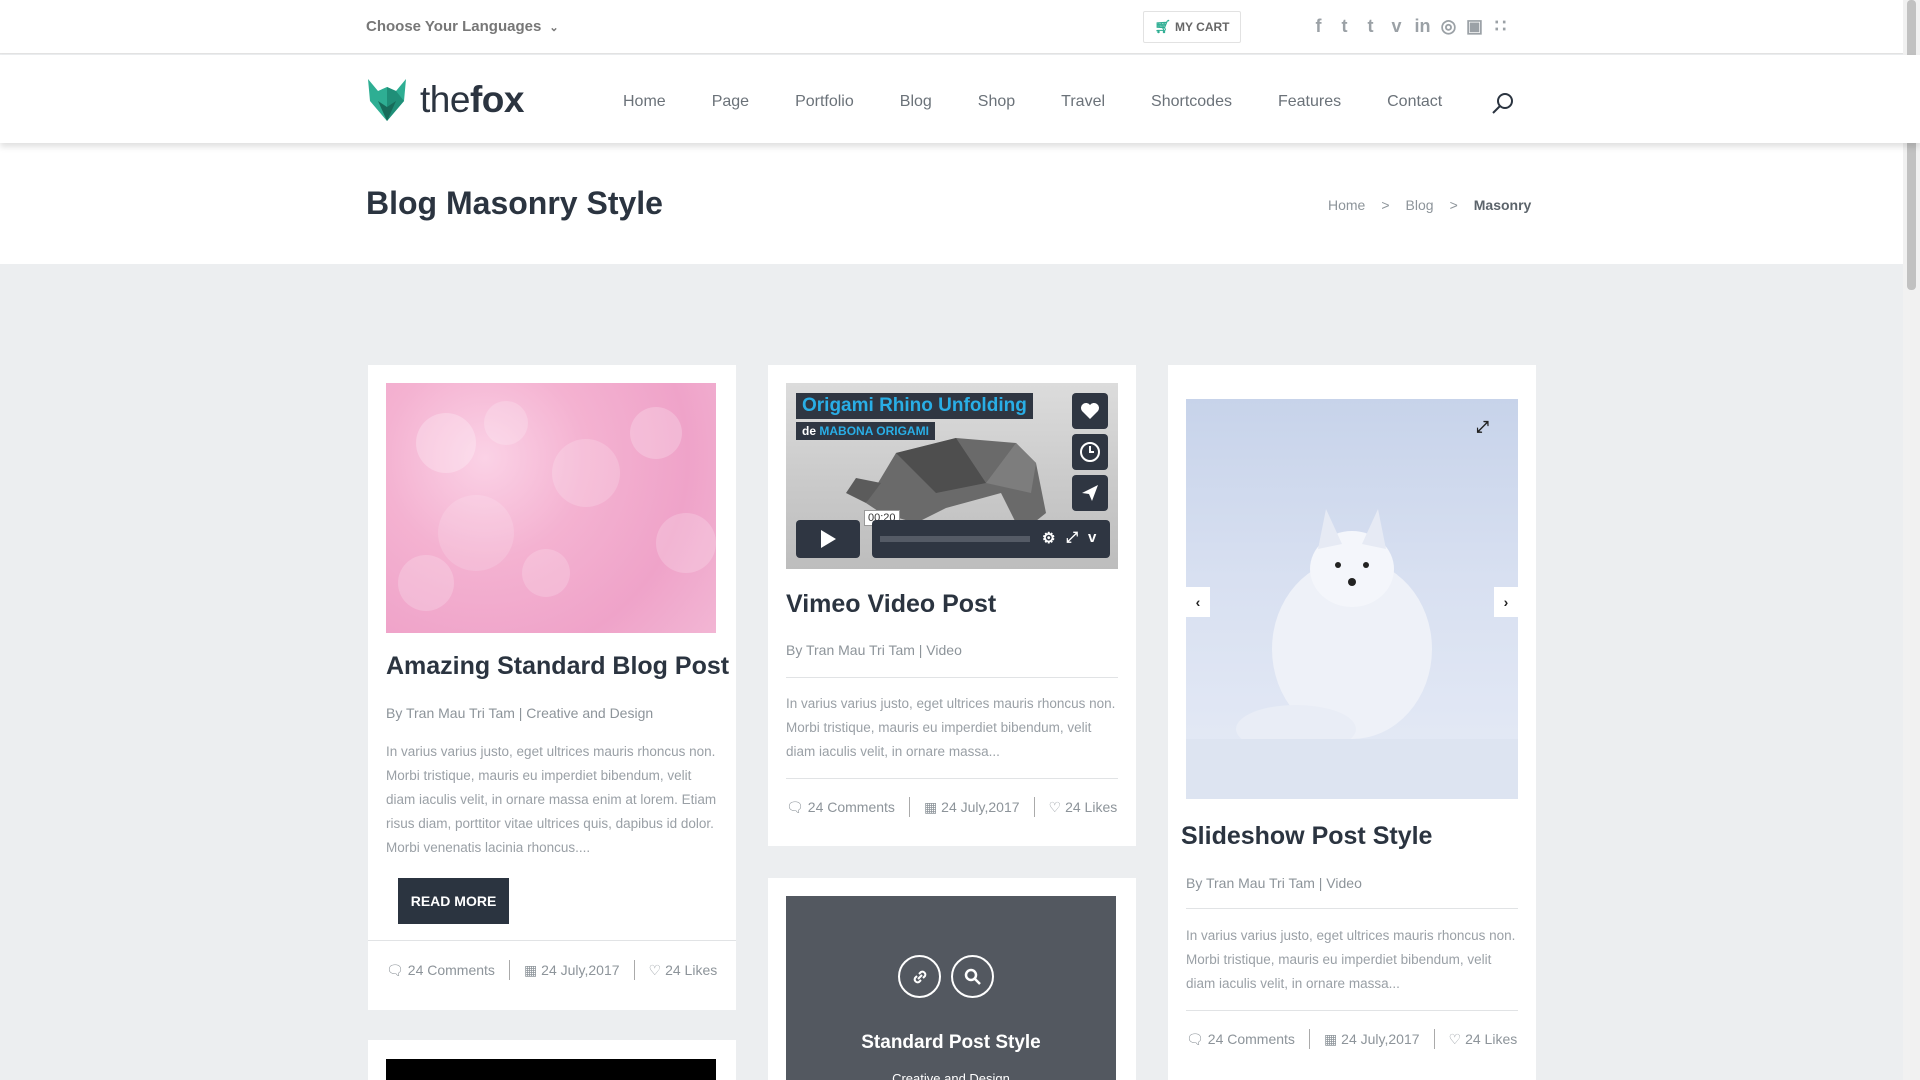  Describe the element at coordinates (1306, 836) in the screenshot. I see `post-title: Slideshow Post Style` at that location.